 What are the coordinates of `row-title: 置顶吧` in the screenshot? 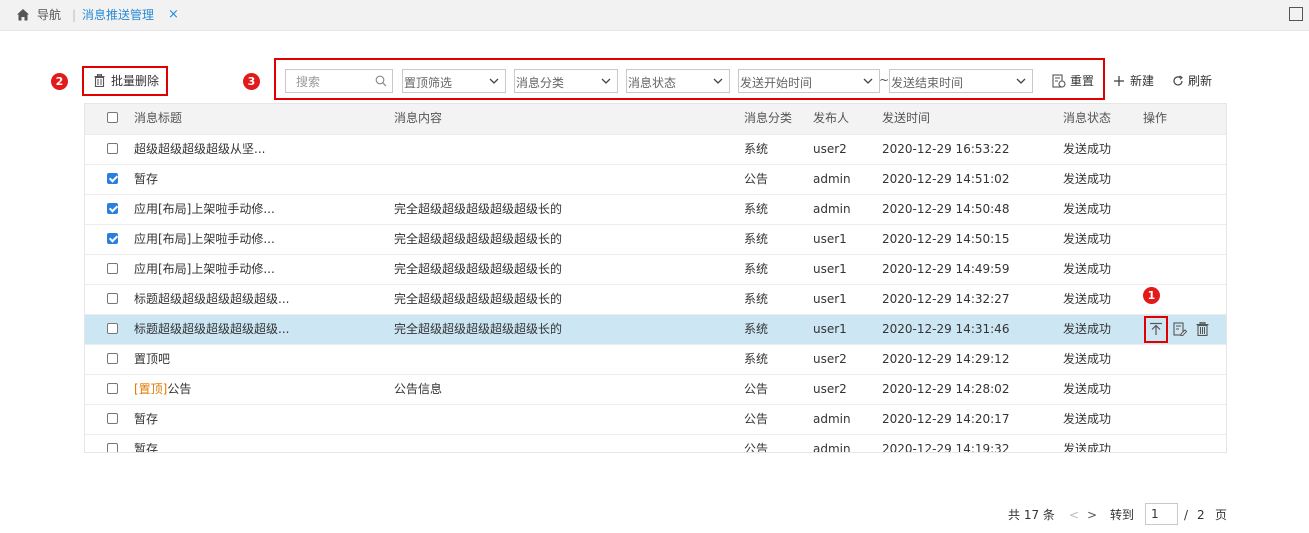 It's located at (152, 359).